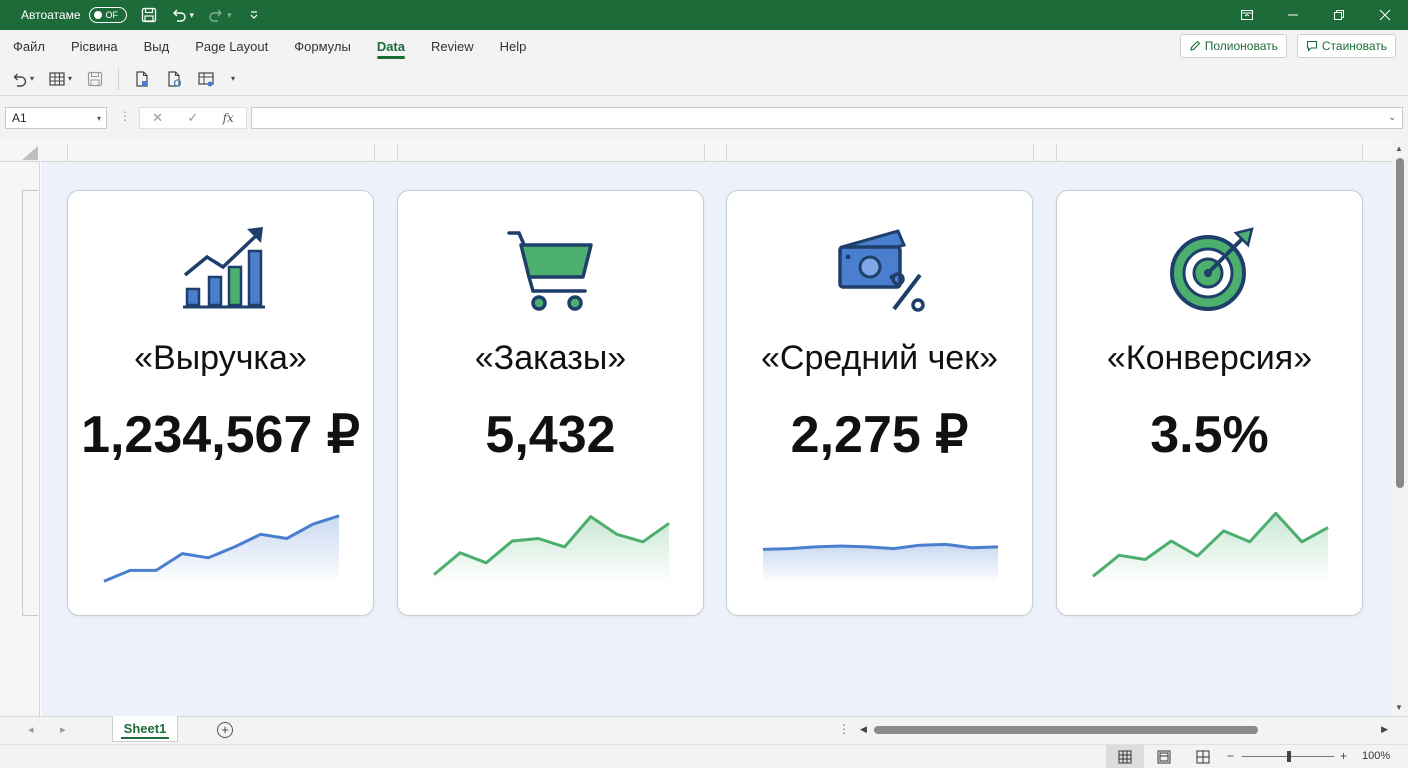 This screenshot has height=768, width=1408. What do you see at coordinates (827, 118) in the screenshot?
I see `formula-input: ⌄` at bounding box center [827, 118].